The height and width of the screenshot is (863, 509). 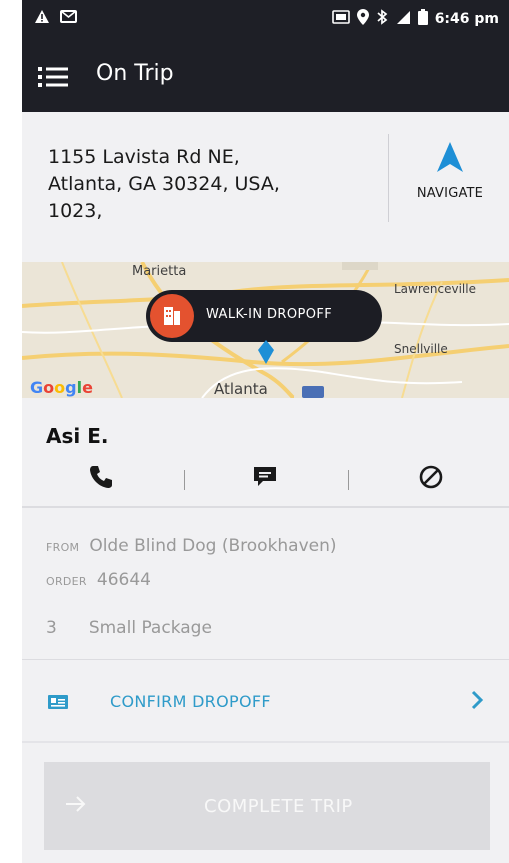 I want to click on confirm-divider, so click(x=265, y=742).